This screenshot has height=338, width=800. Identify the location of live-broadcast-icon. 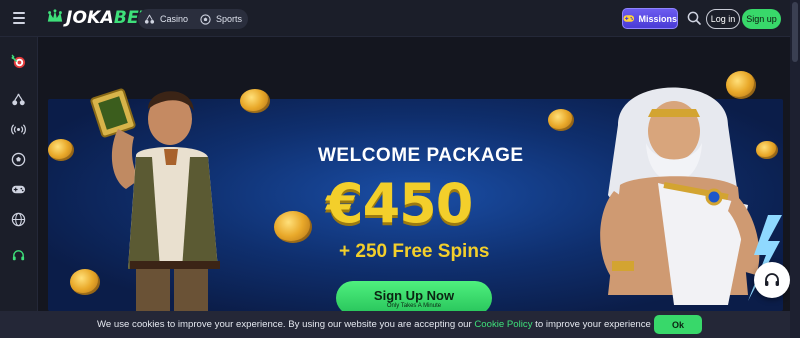
(18, 129).